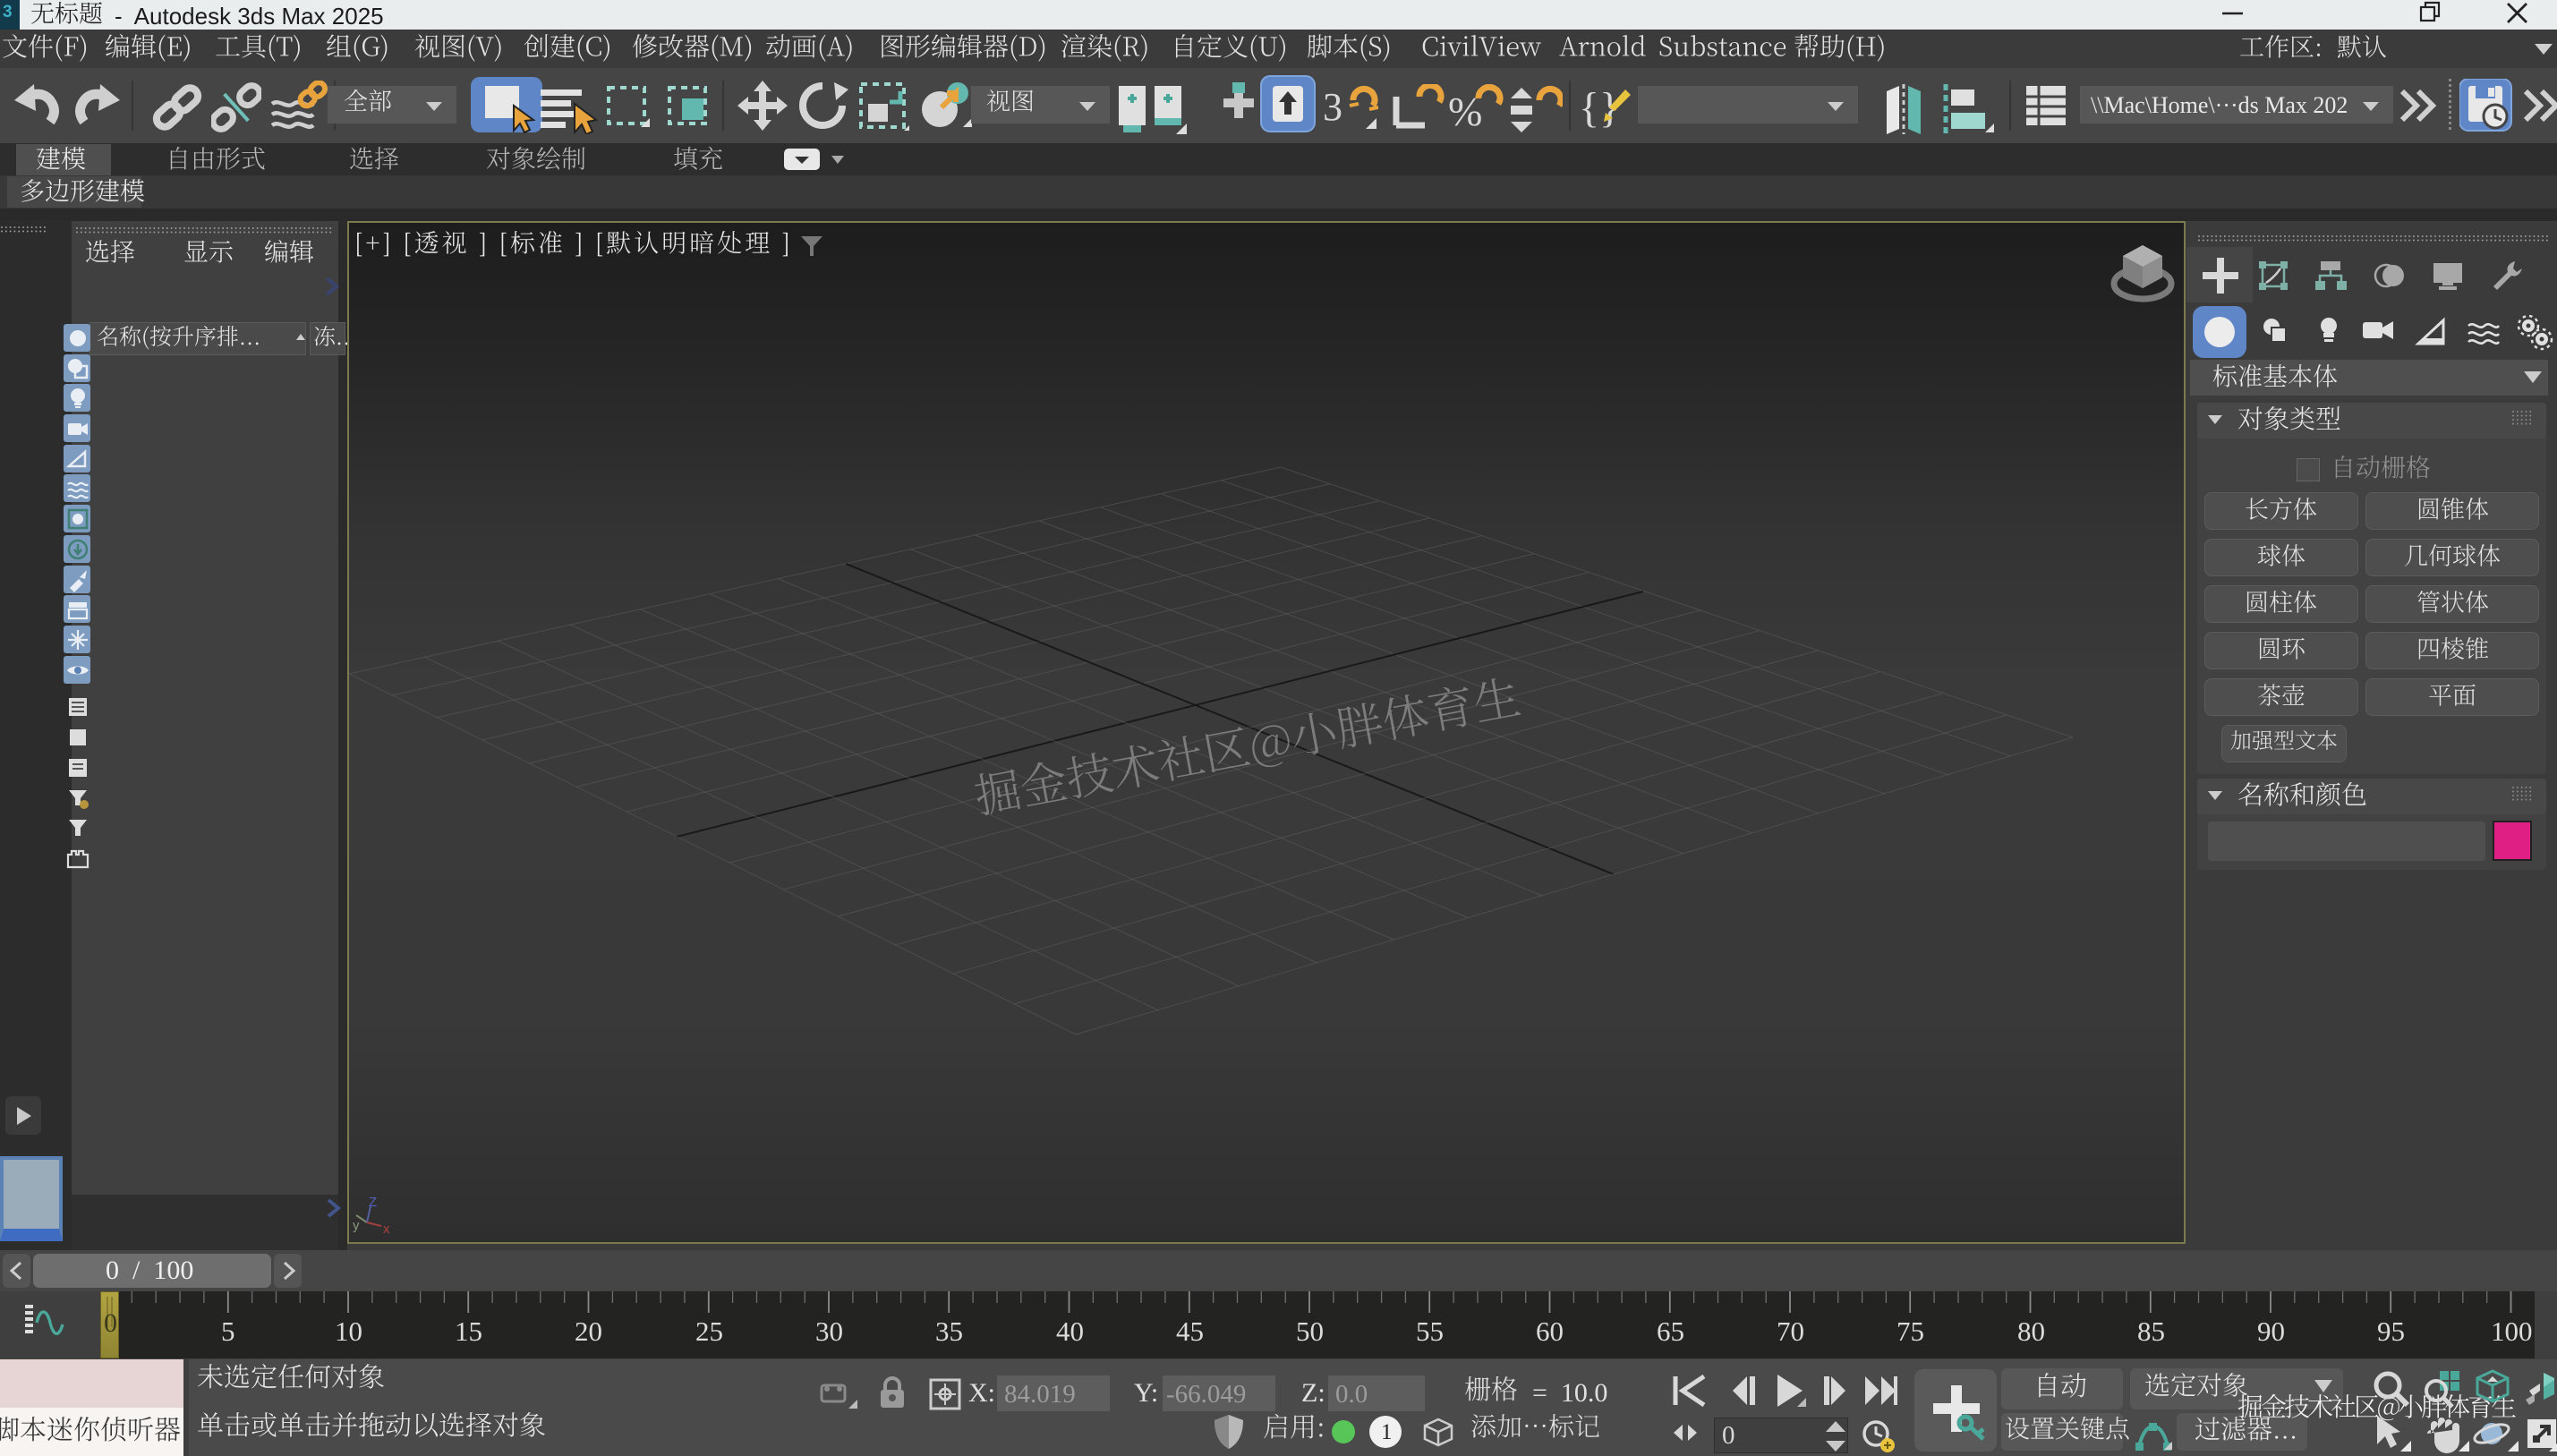  Describe the element at coordinates (356, 1226) in the screenshot. I see `svg-text: y` at that location.